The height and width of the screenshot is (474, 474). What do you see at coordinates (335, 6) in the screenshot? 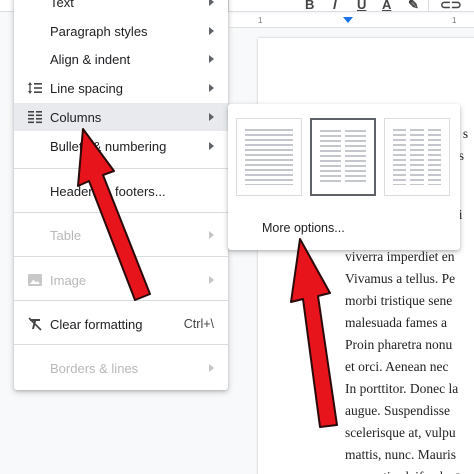
I see `italic-button: I` at bounding box center [335, 6].